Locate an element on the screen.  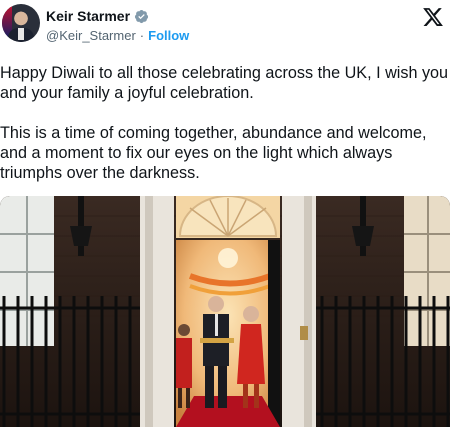
tweet-header: Keir Starmer @Keir_Starmer · Follow is located at coordinates (225, 25).